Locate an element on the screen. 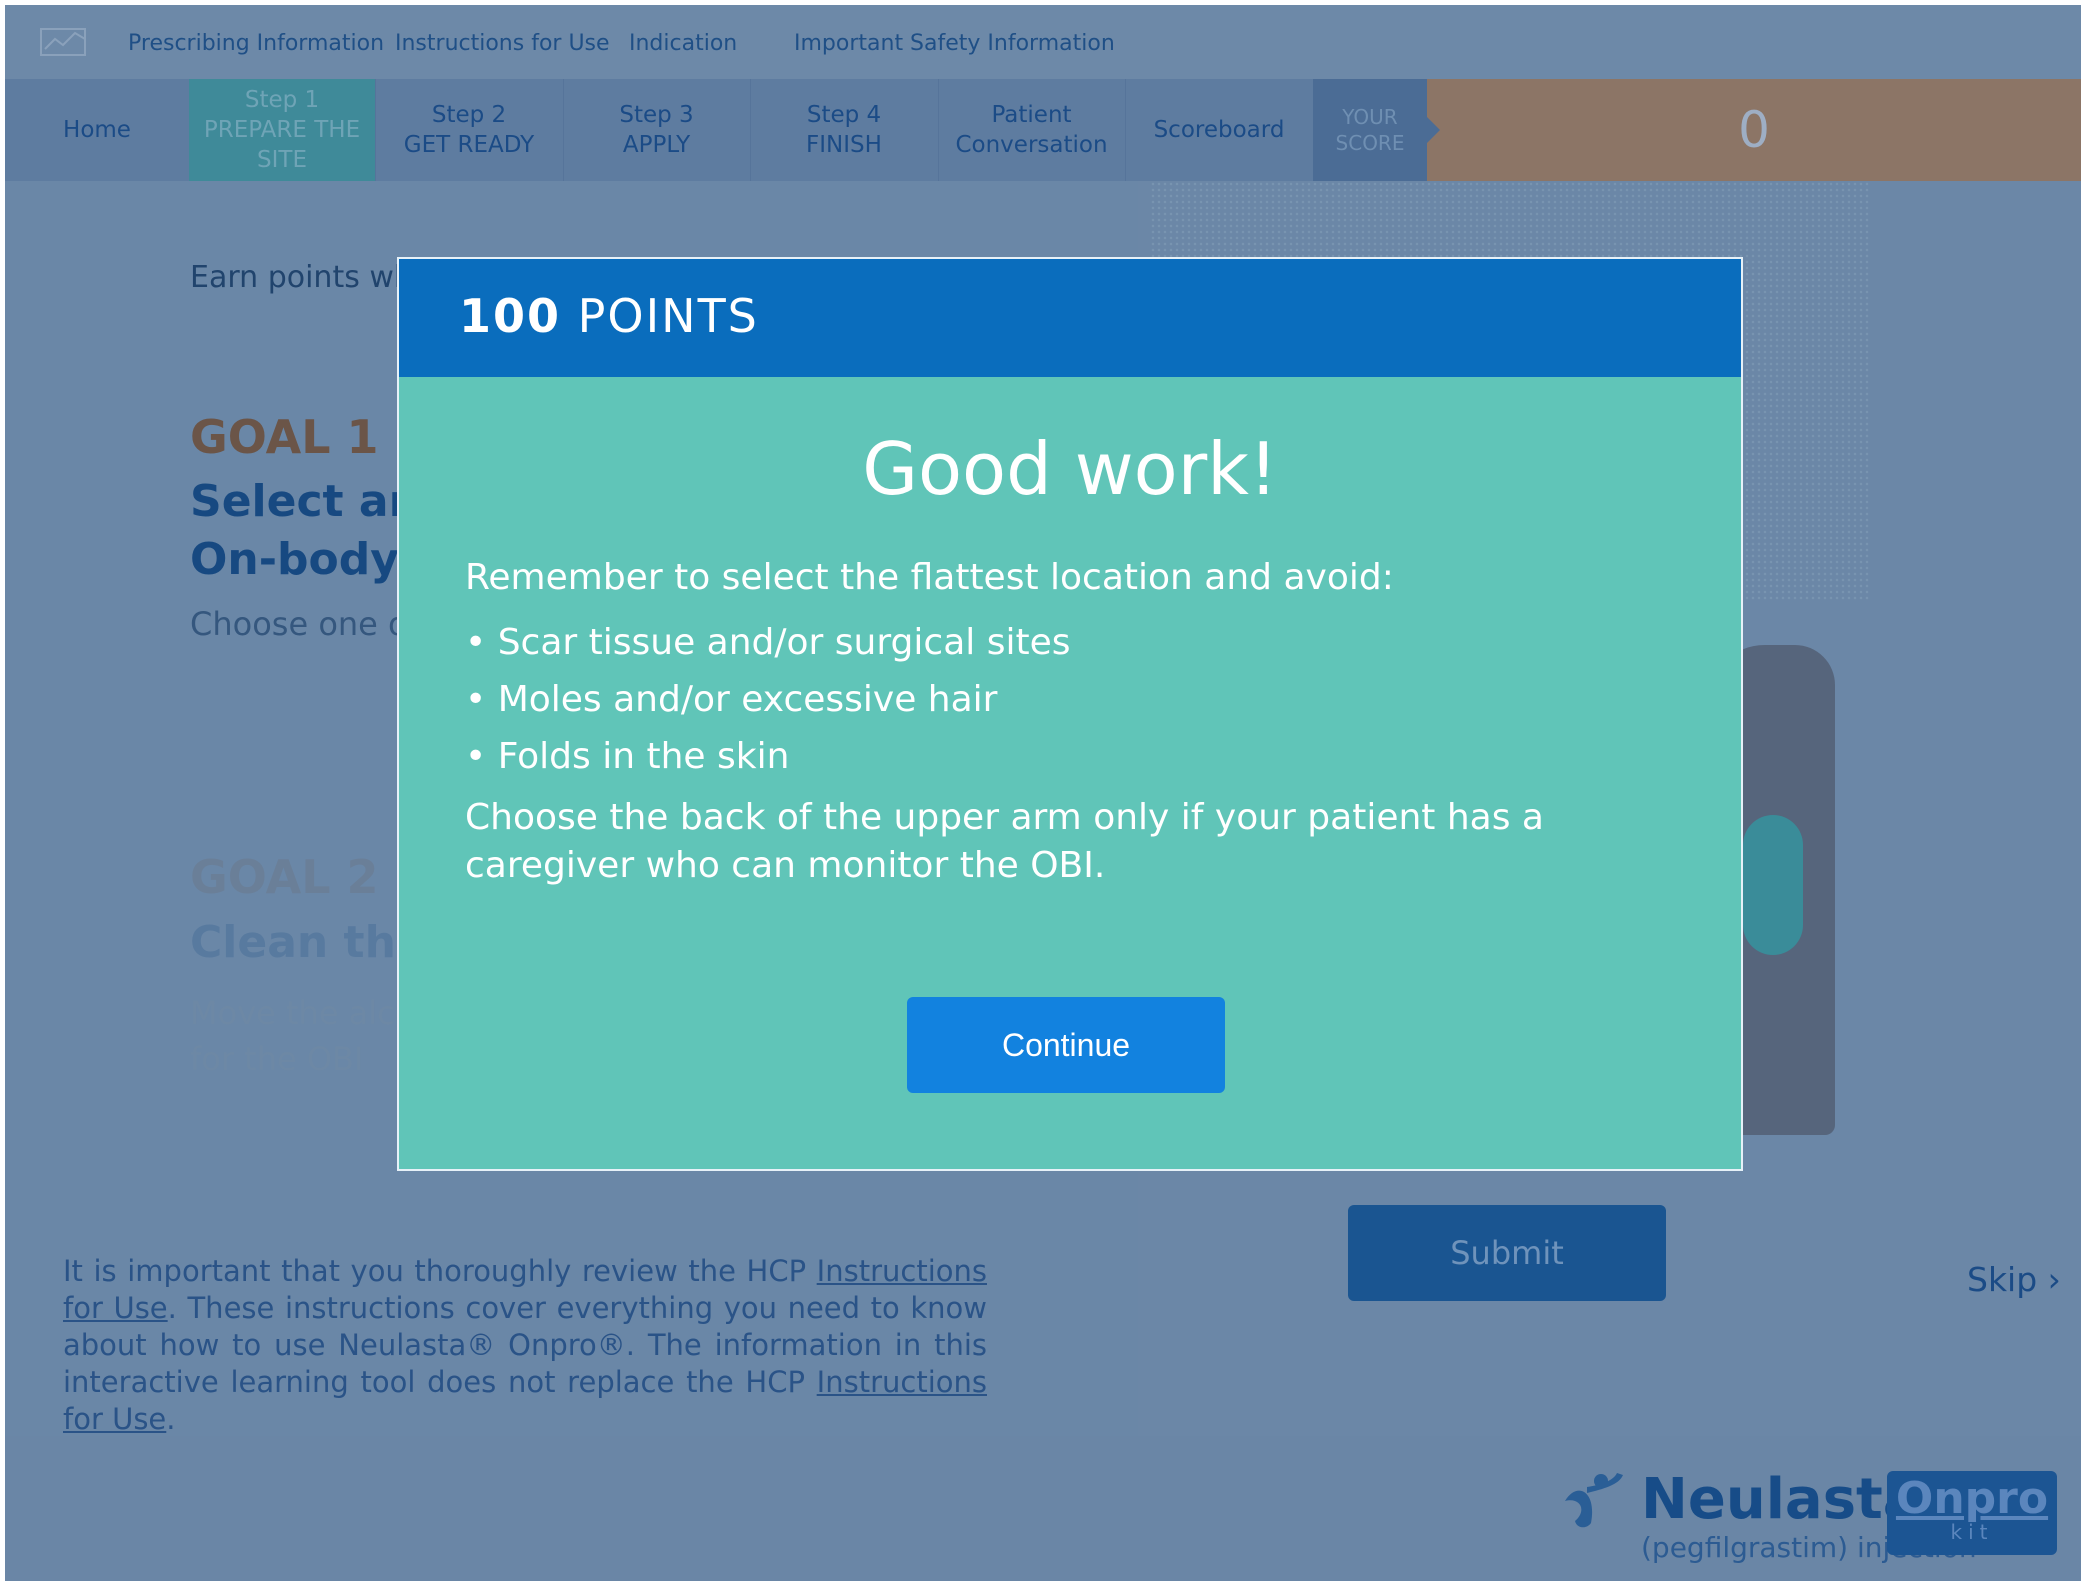 The image size is (2081, 1581). earn-points-text: Earn points wh is located at coordinates (301, 277).